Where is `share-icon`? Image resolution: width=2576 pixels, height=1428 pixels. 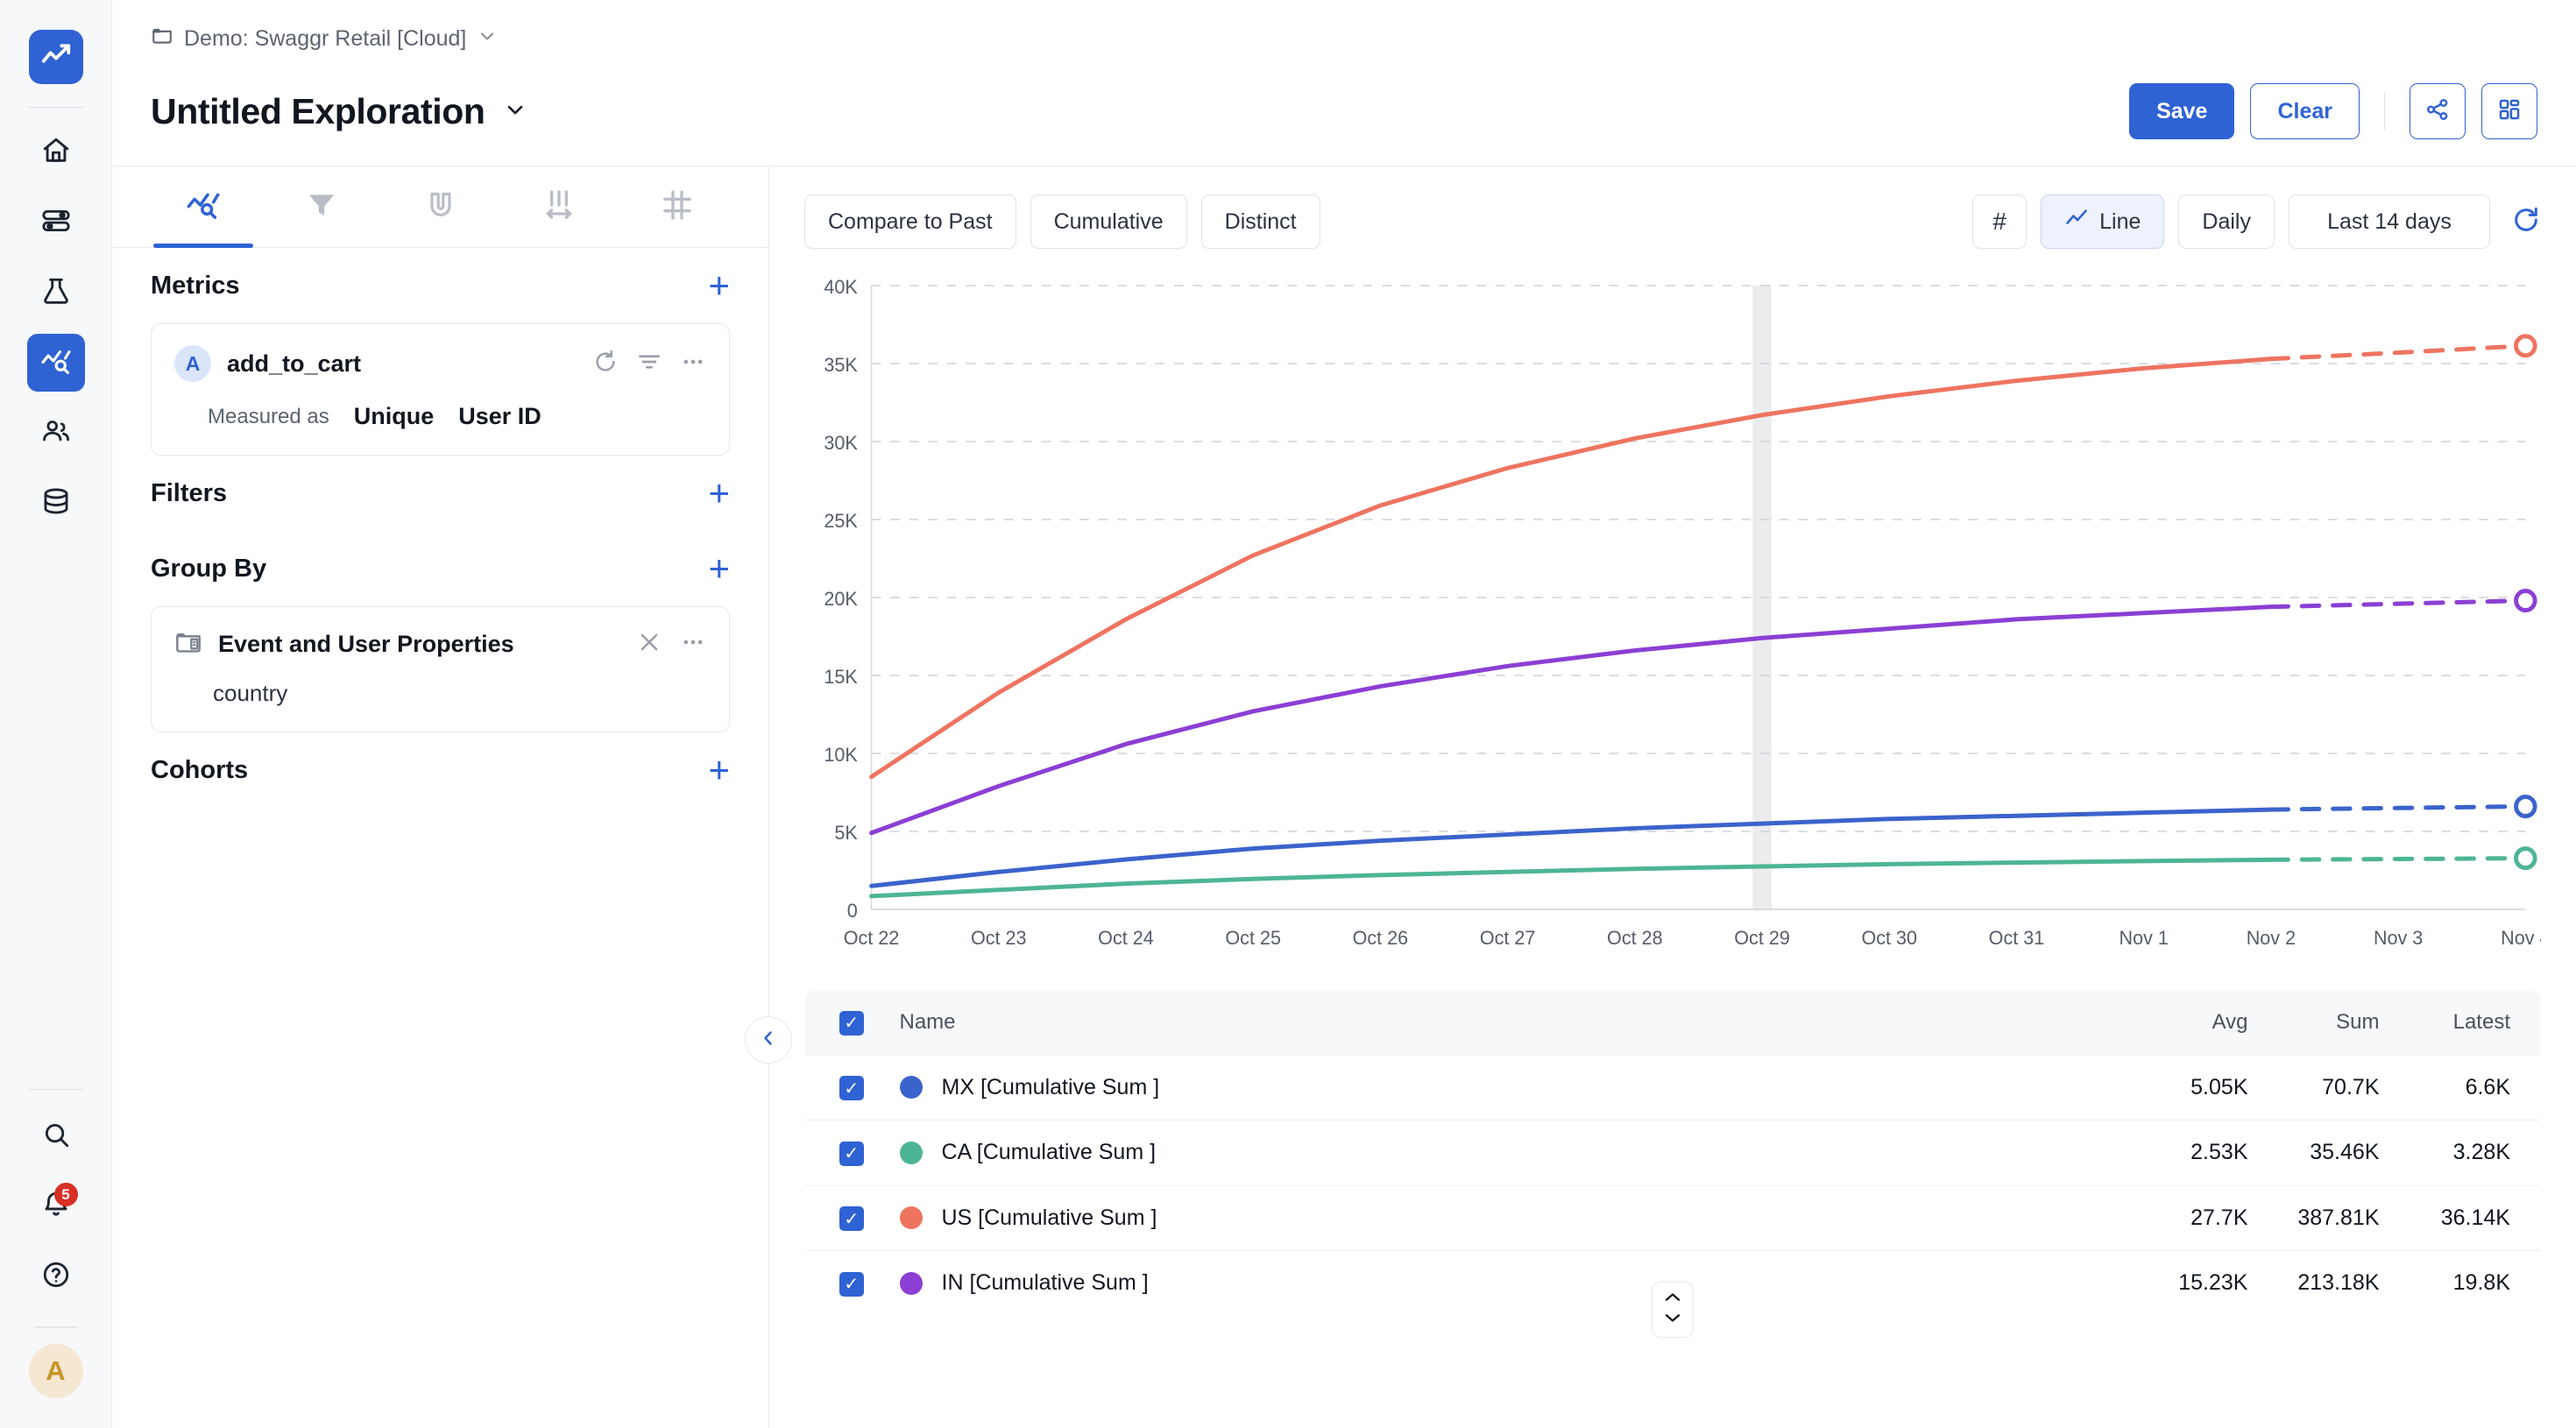
share-icon is located at coordinates (2437, 111).